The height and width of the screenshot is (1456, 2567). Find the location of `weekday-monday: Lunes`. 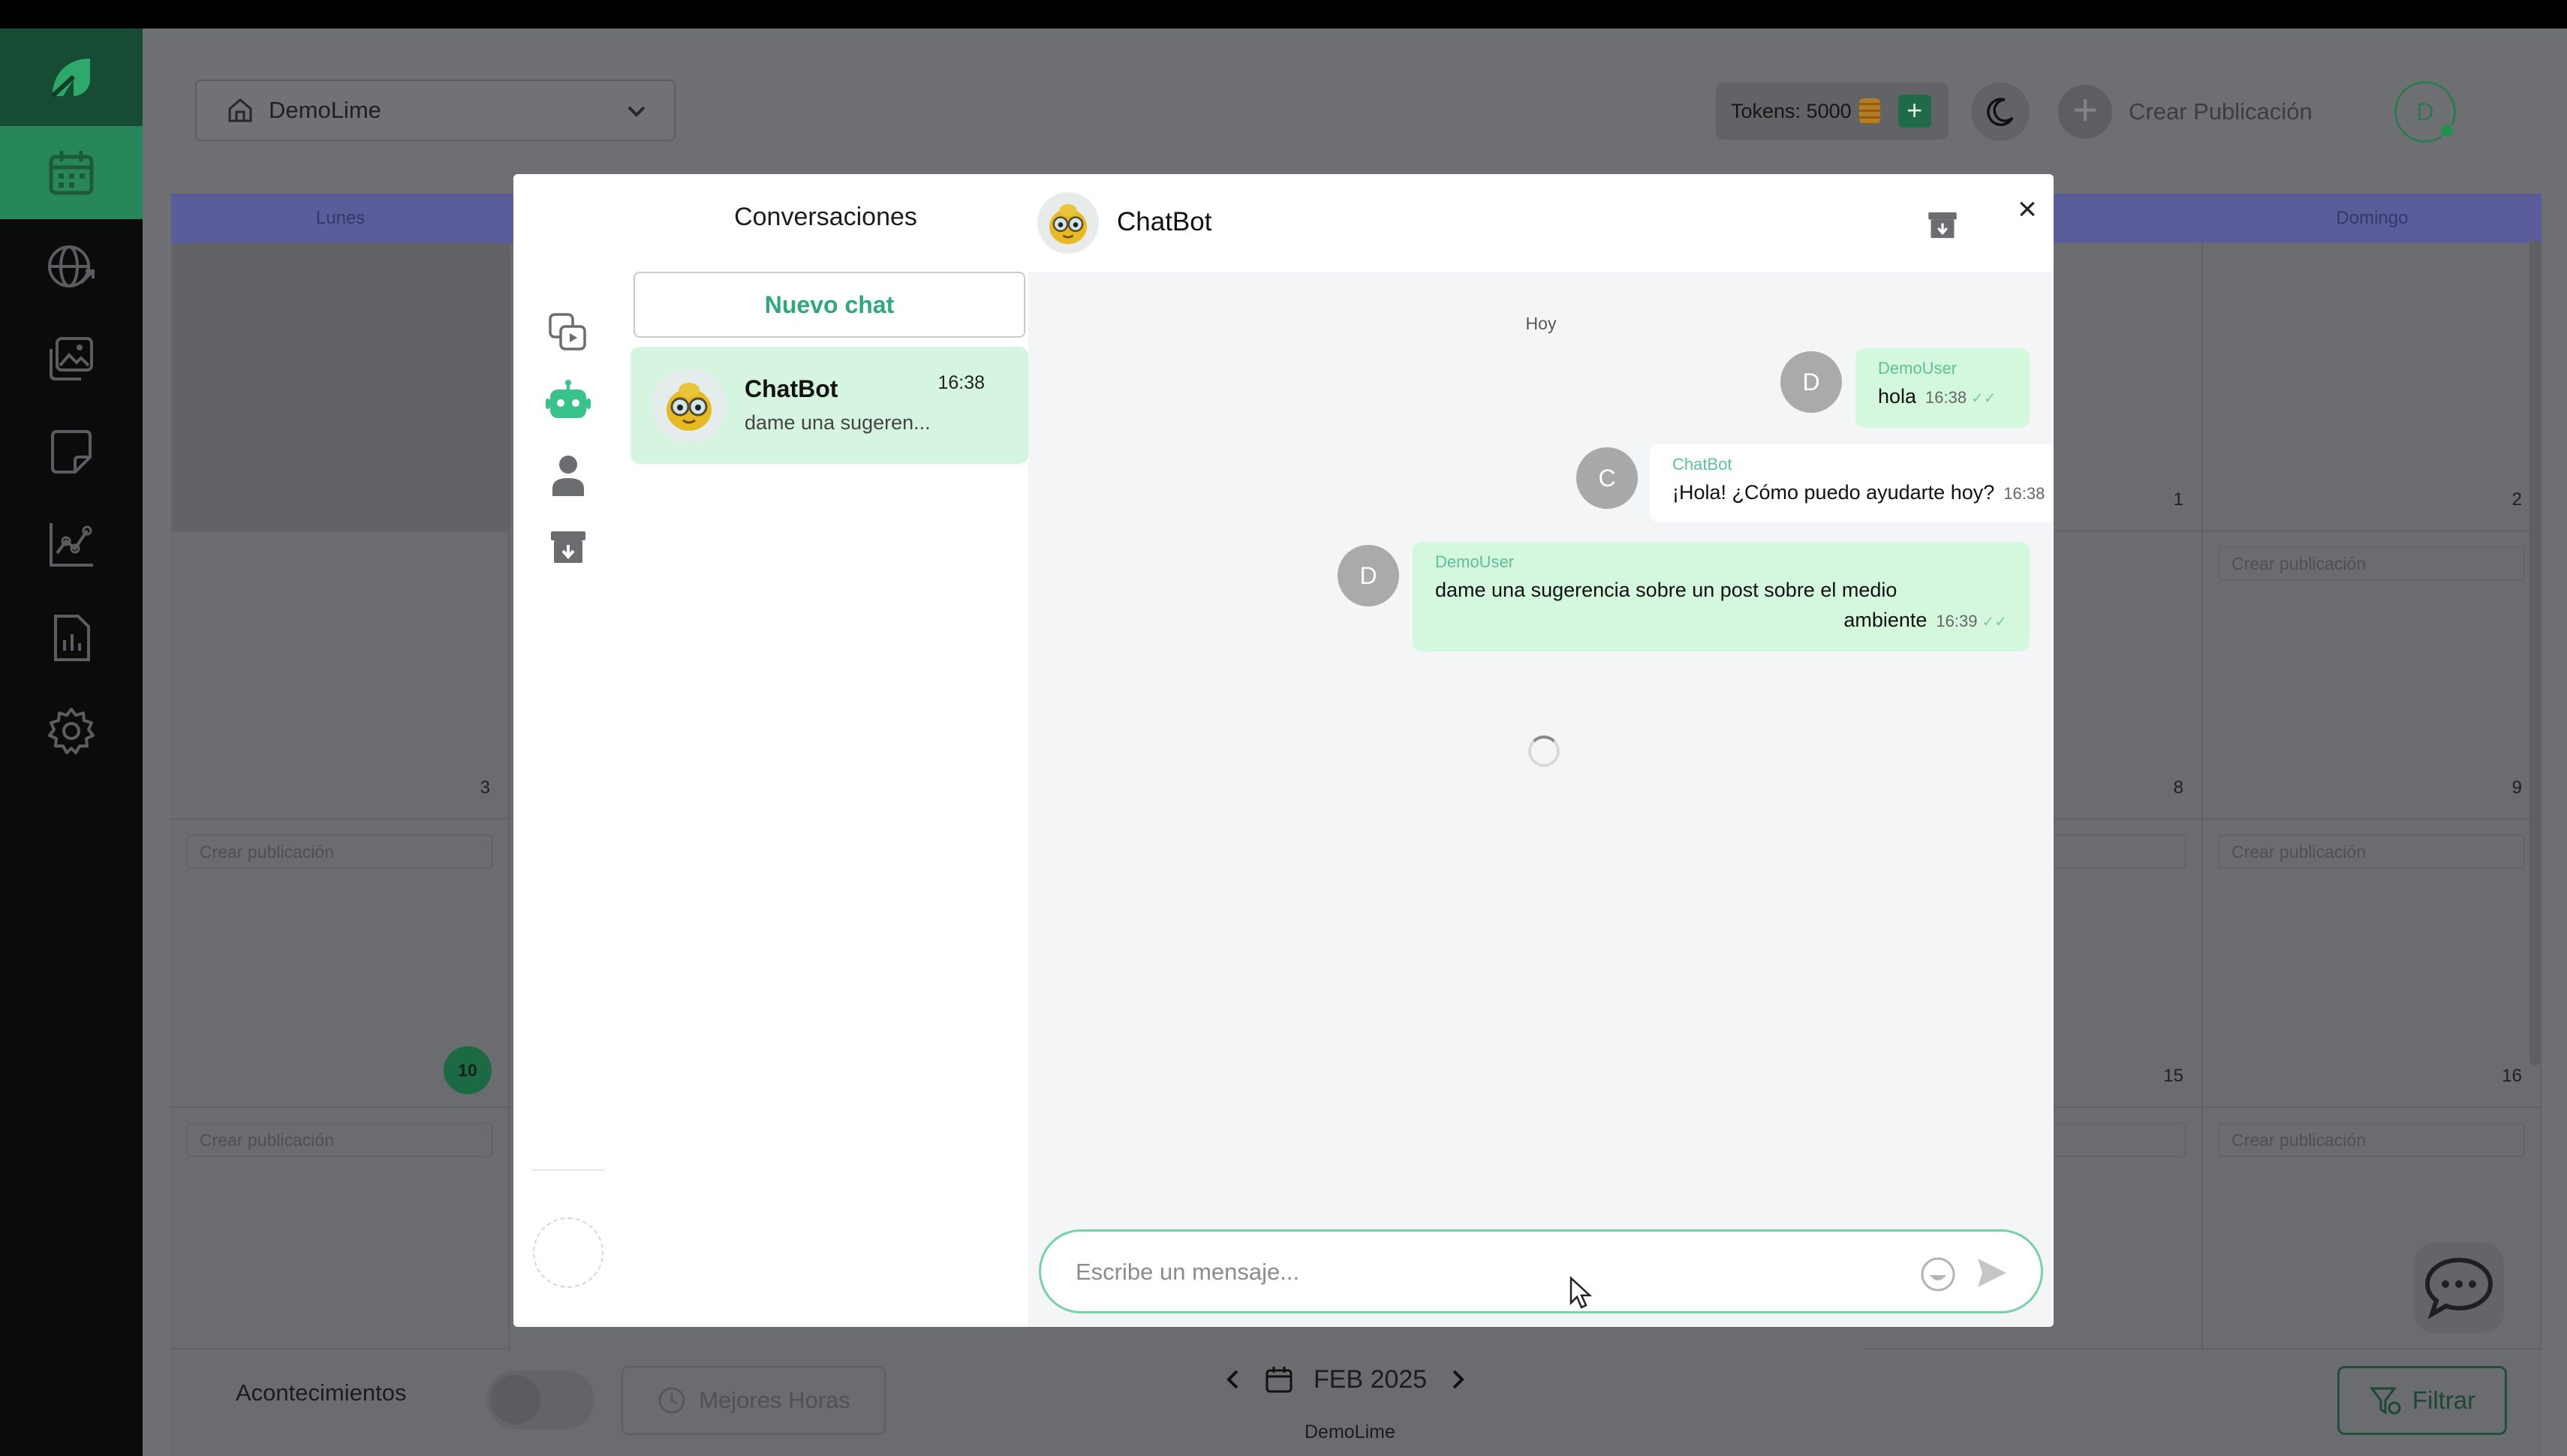

weekday-monday: Lunes is located at coordinates (340, 218).